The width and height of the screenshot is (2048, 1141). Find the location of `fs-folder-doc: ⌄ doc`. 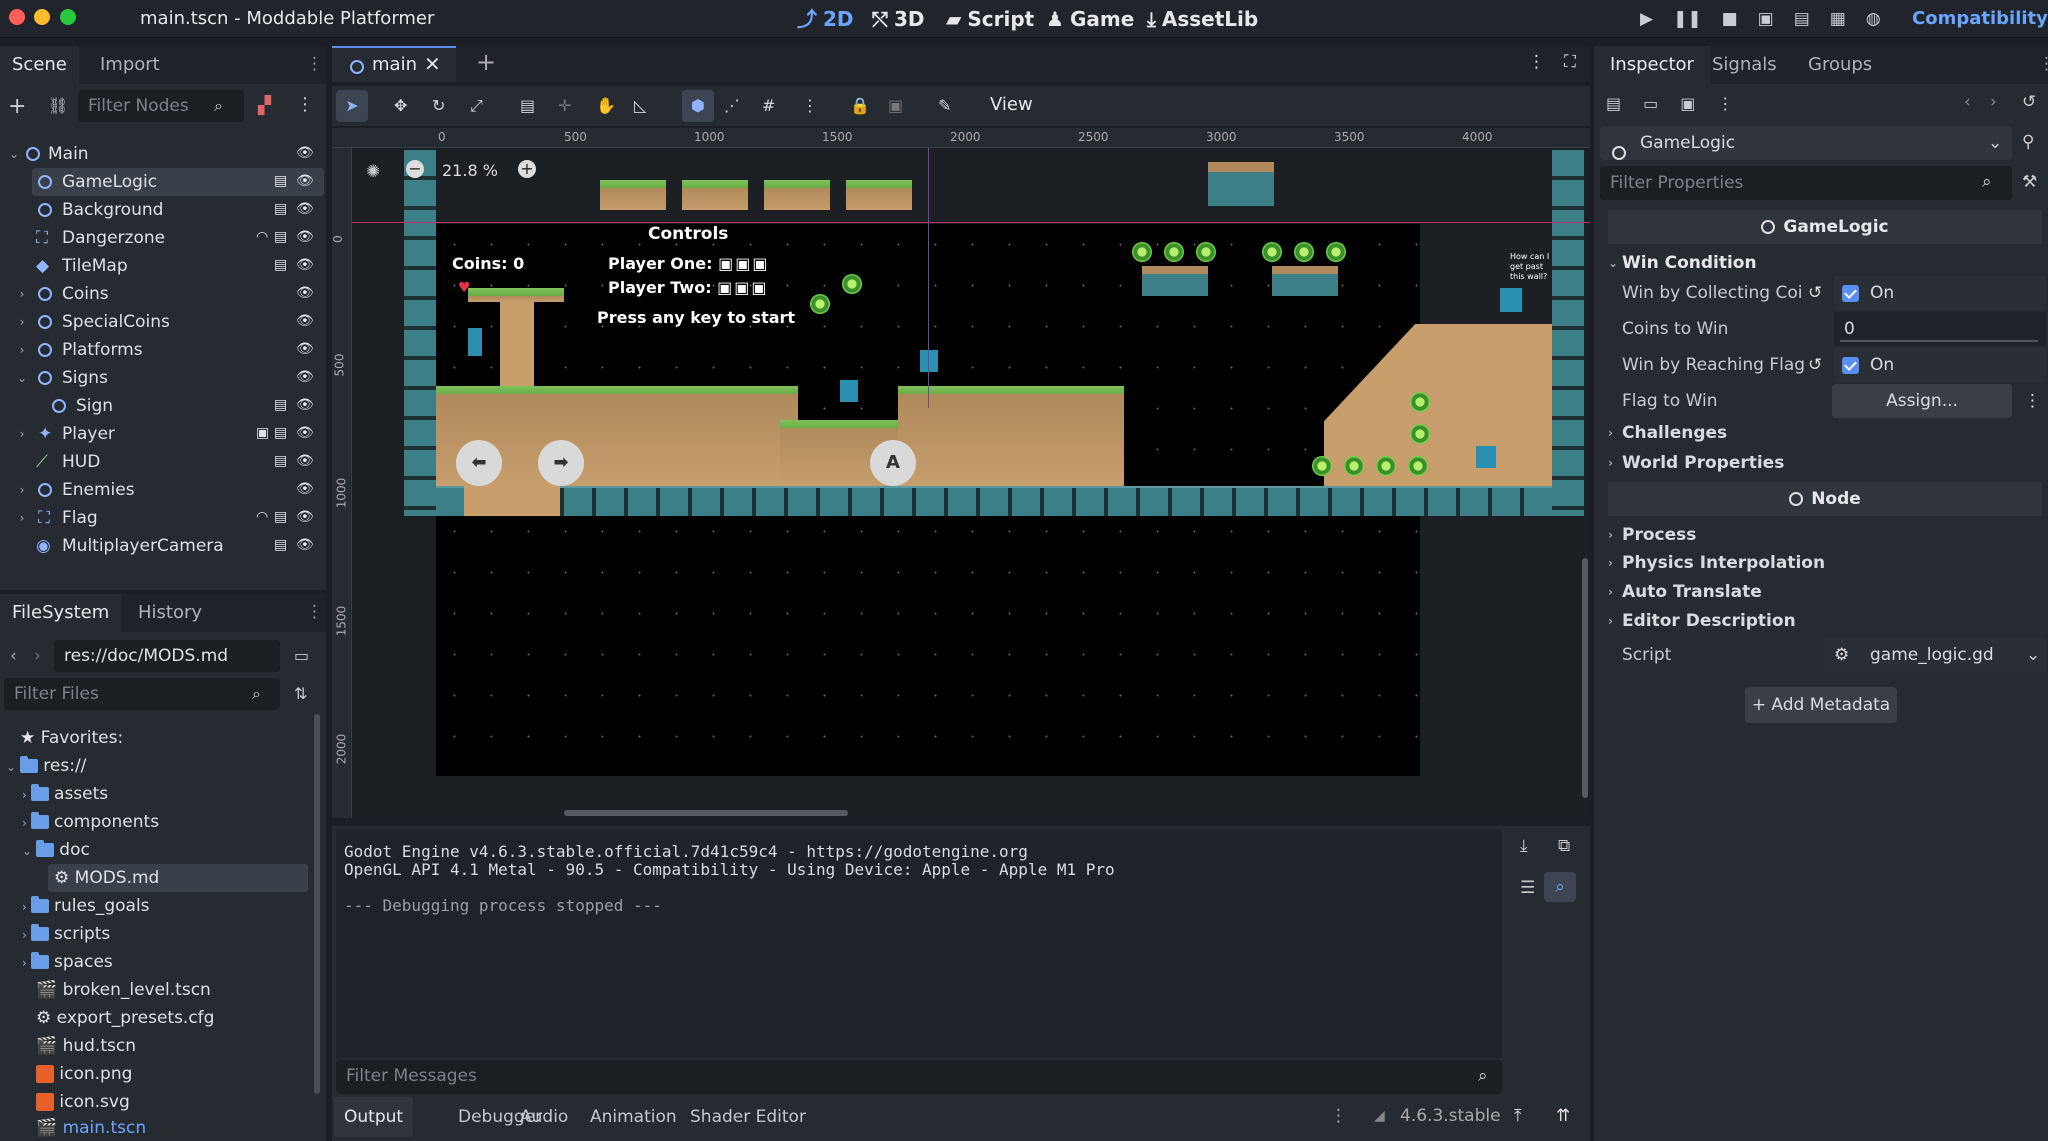

fs-folder-doc: ⌄ doc is located at coordinates (56, 850).